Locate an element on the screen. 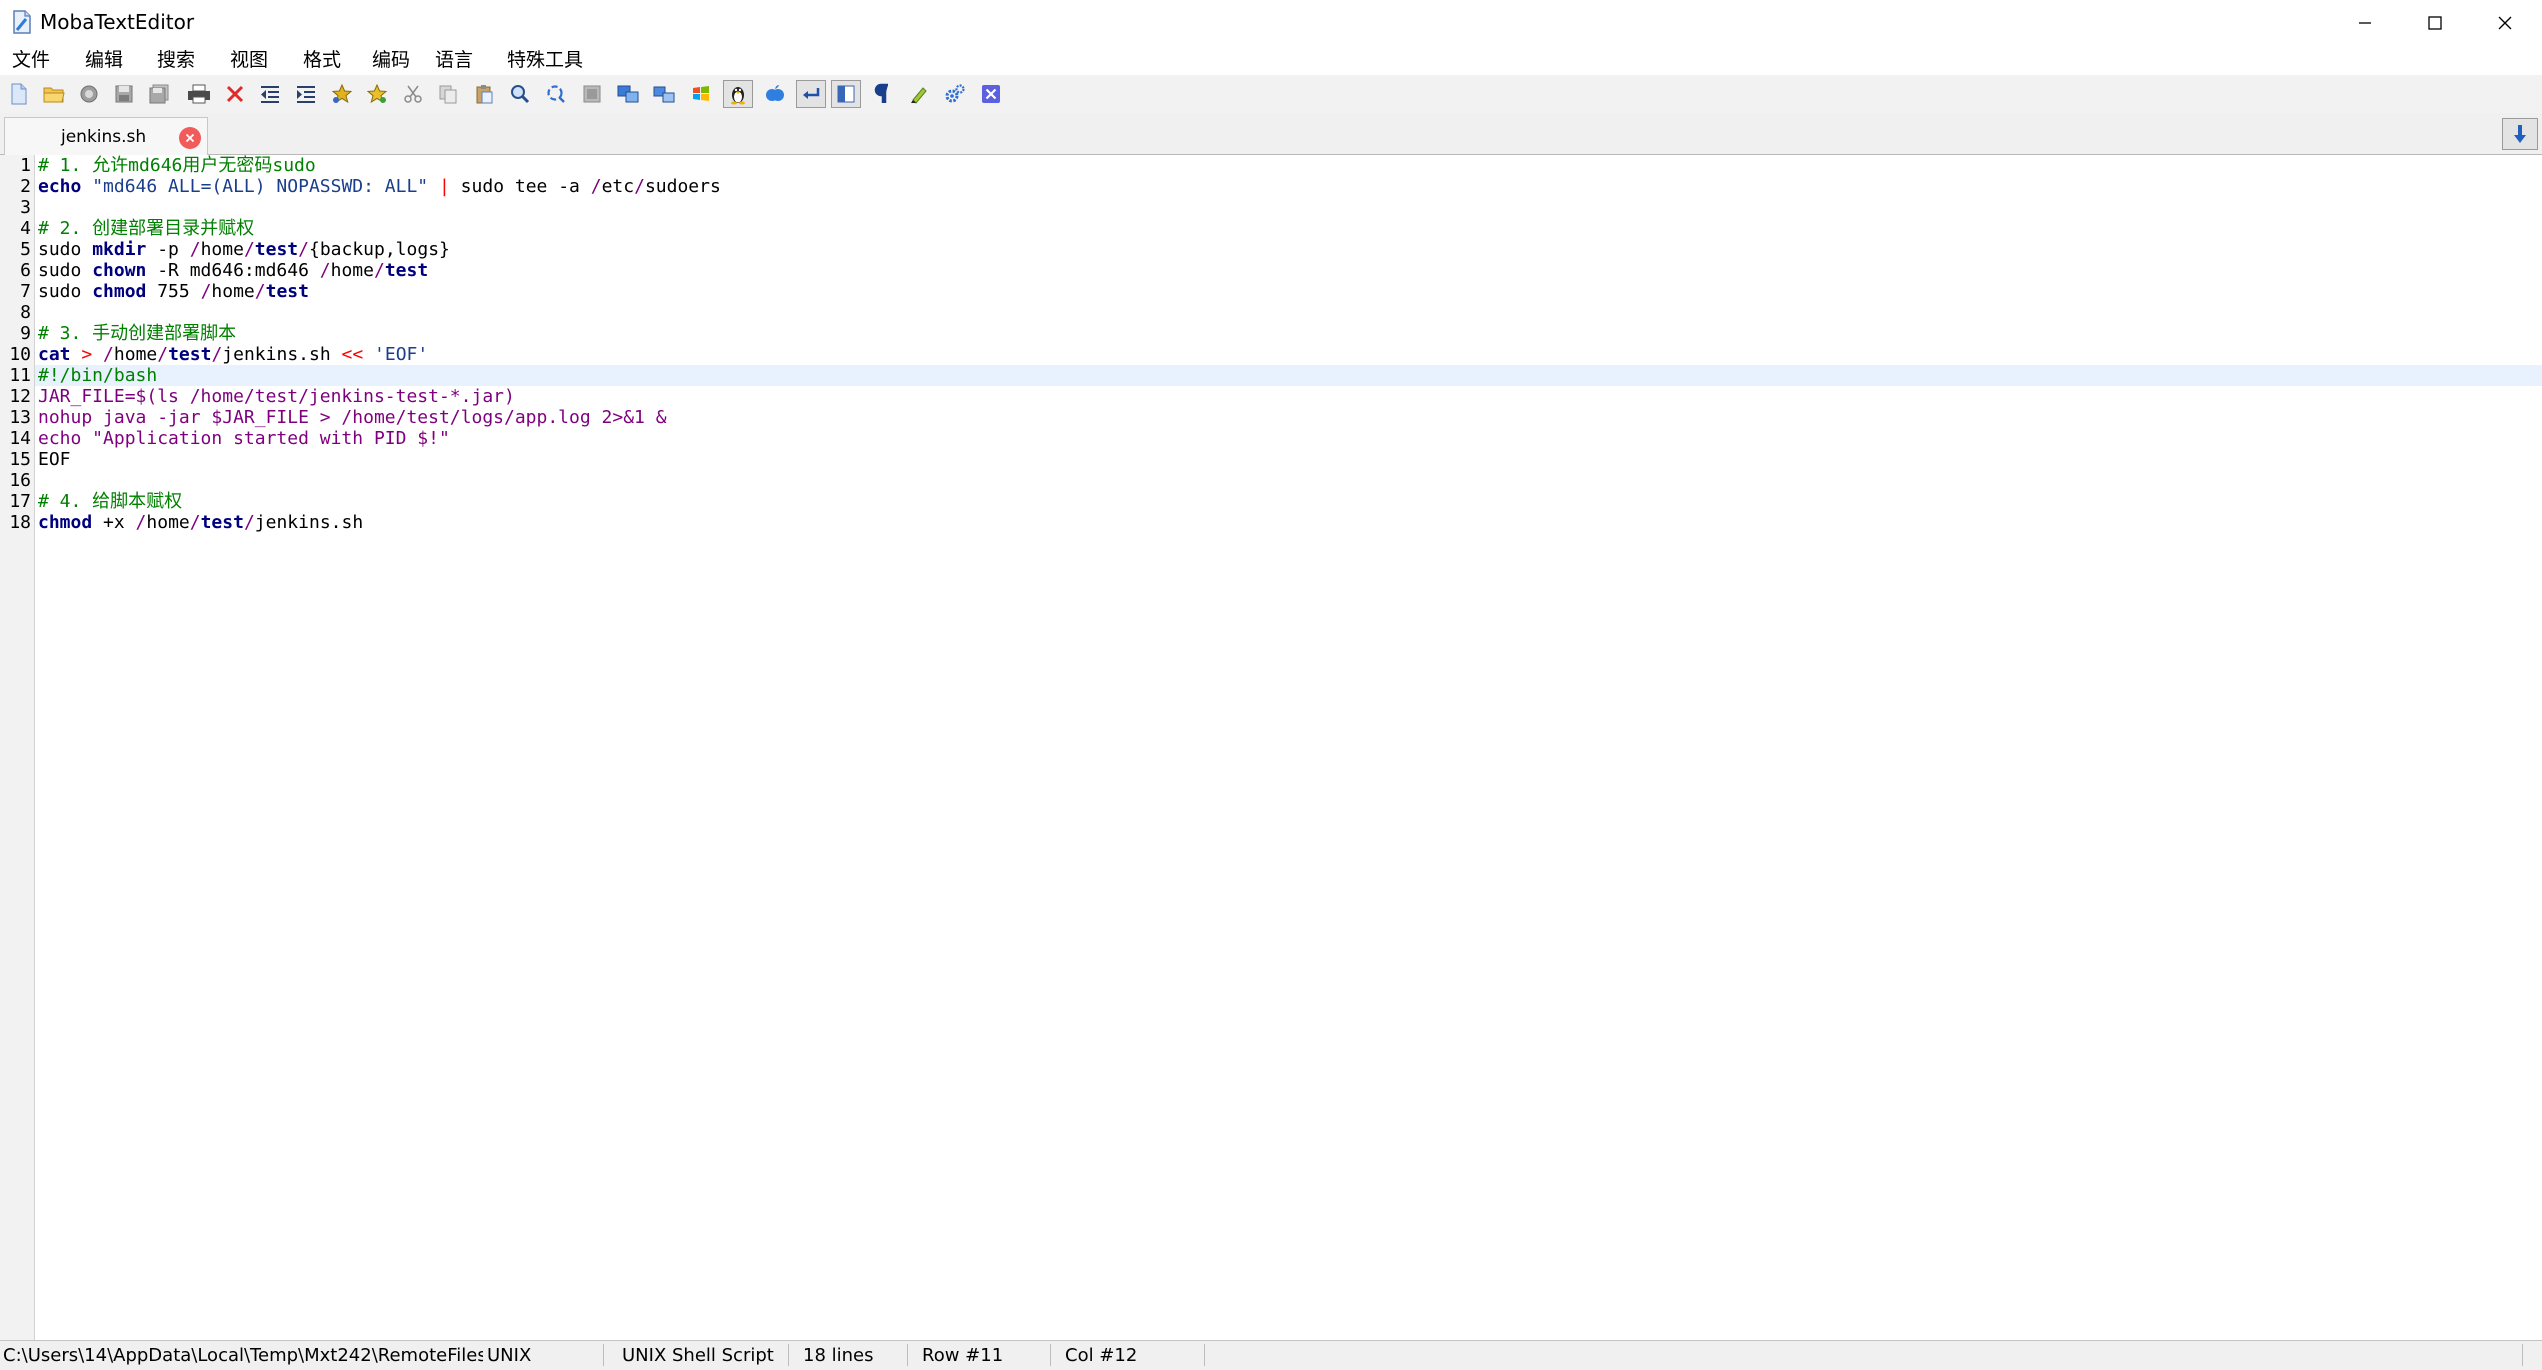 The height and width of the screenshot is (1370, 2542). sync-icon is located at coordinates (664, 94).